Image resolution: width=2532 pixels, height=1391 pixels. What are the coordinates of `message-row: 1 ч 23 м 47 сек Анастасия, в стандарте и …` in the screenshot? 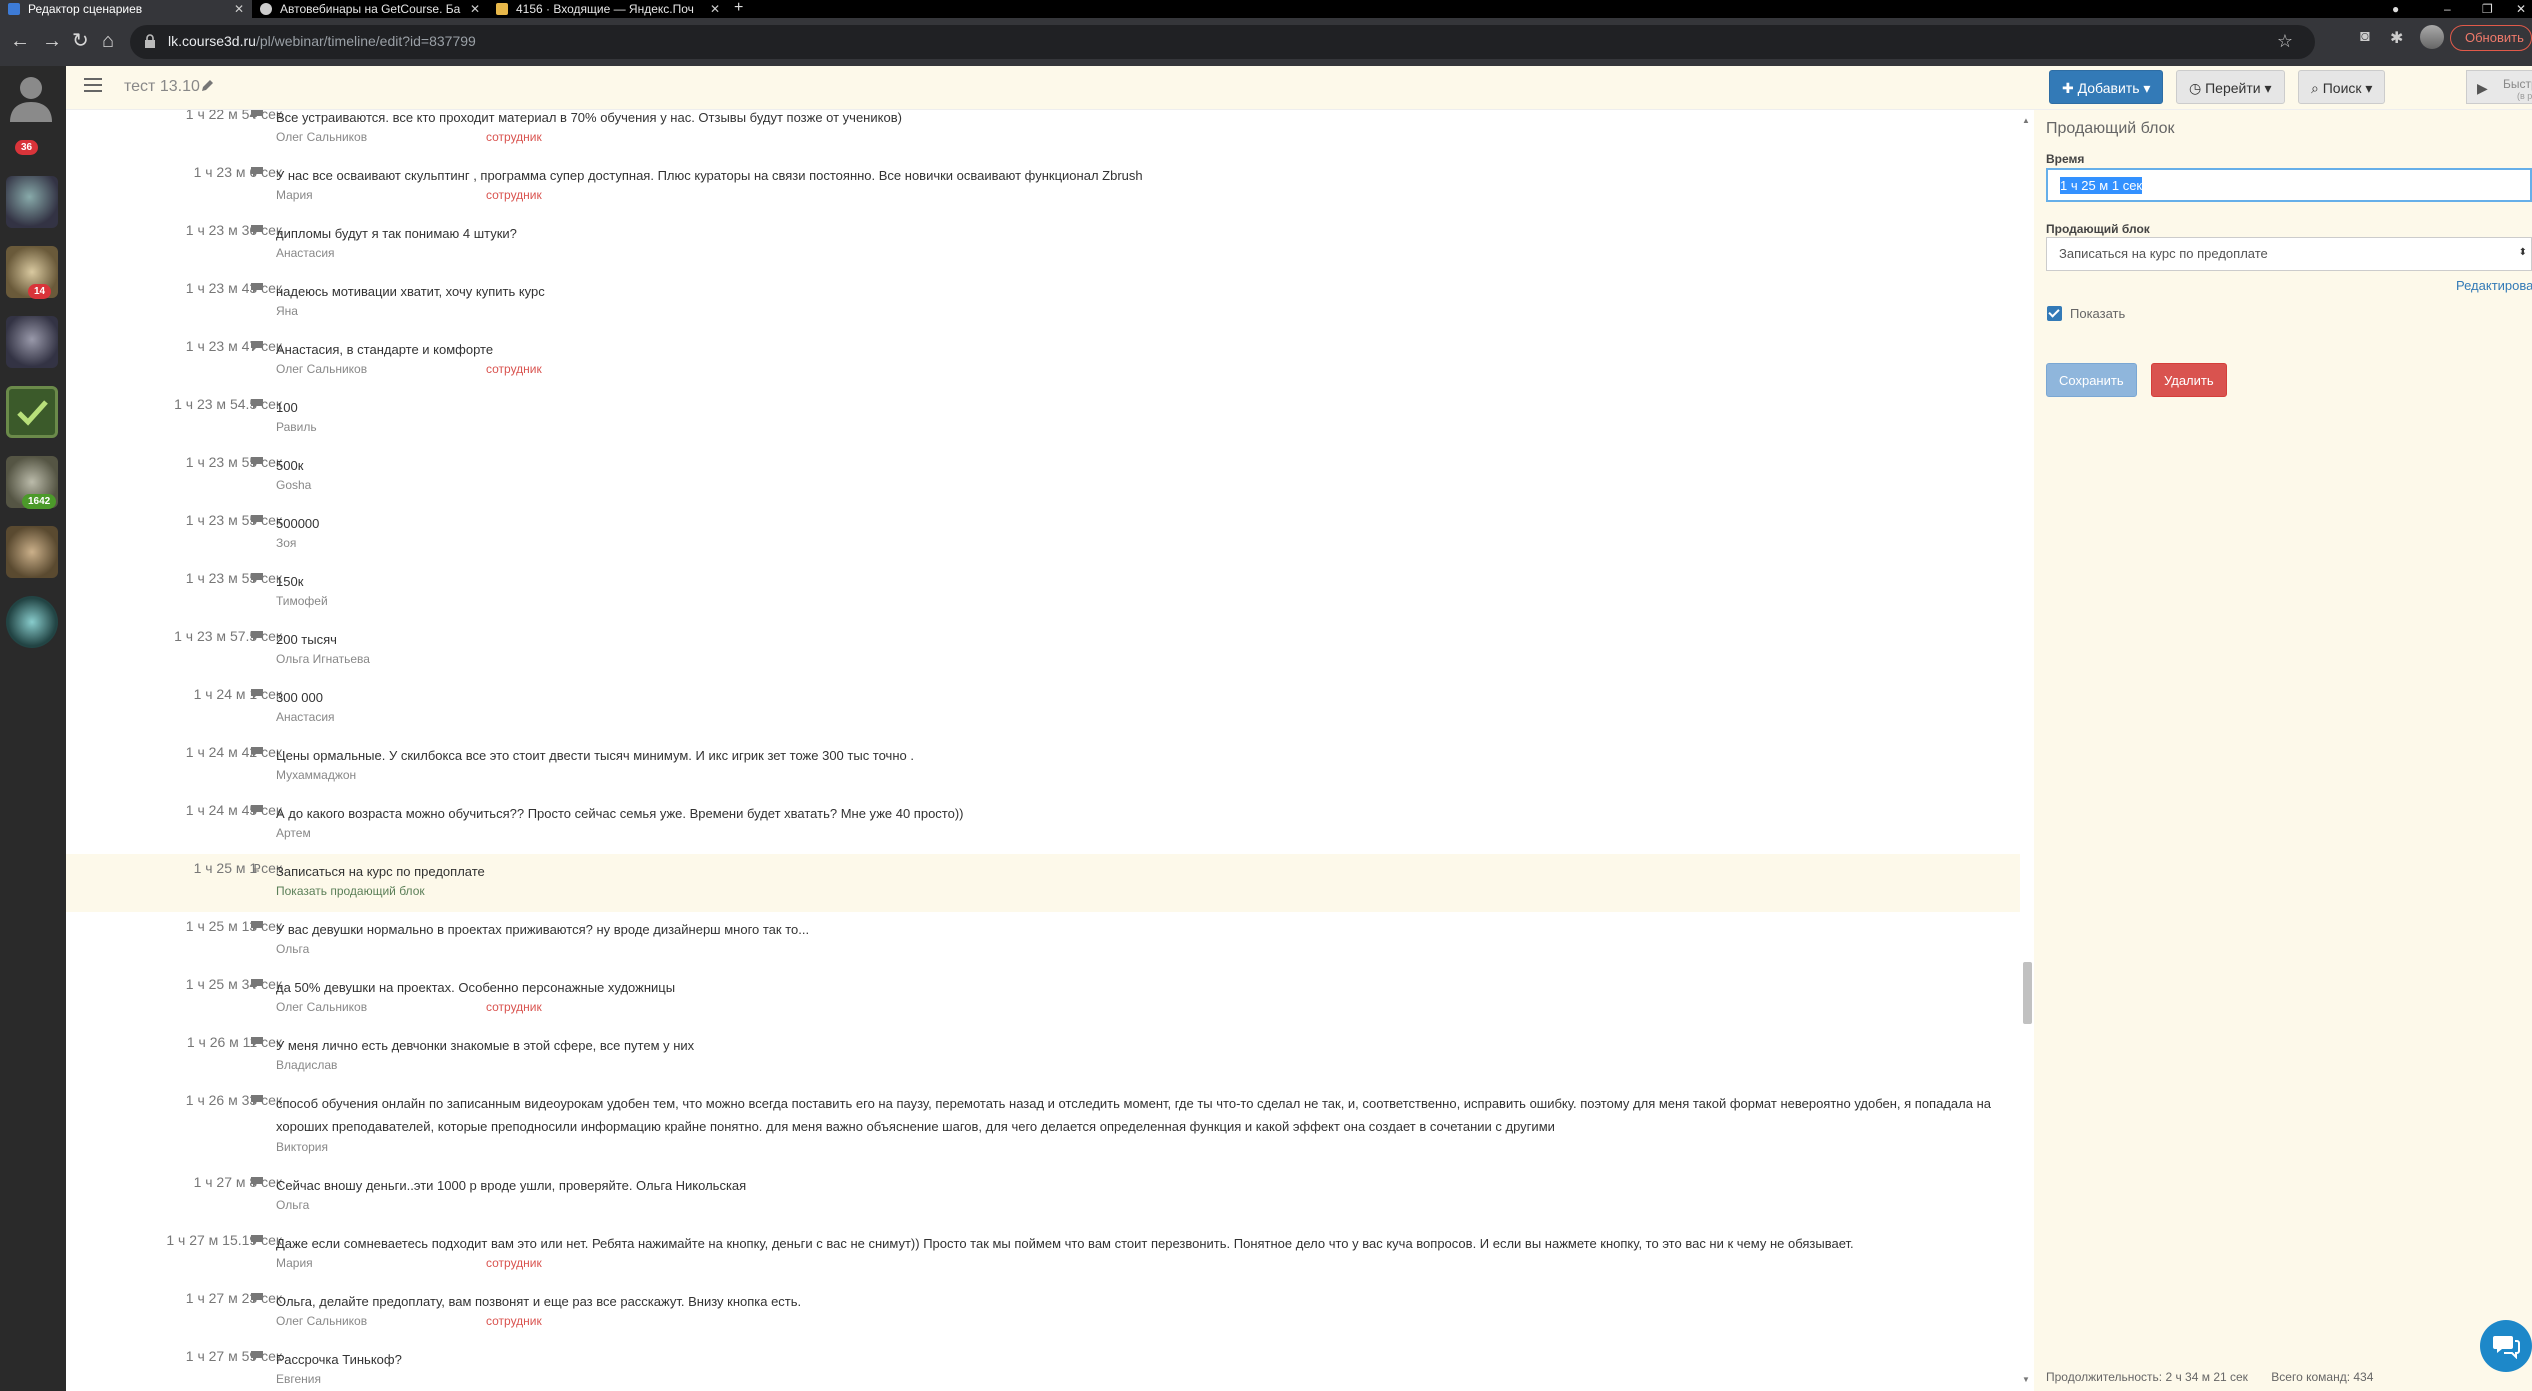 It's located at (1043, 361).